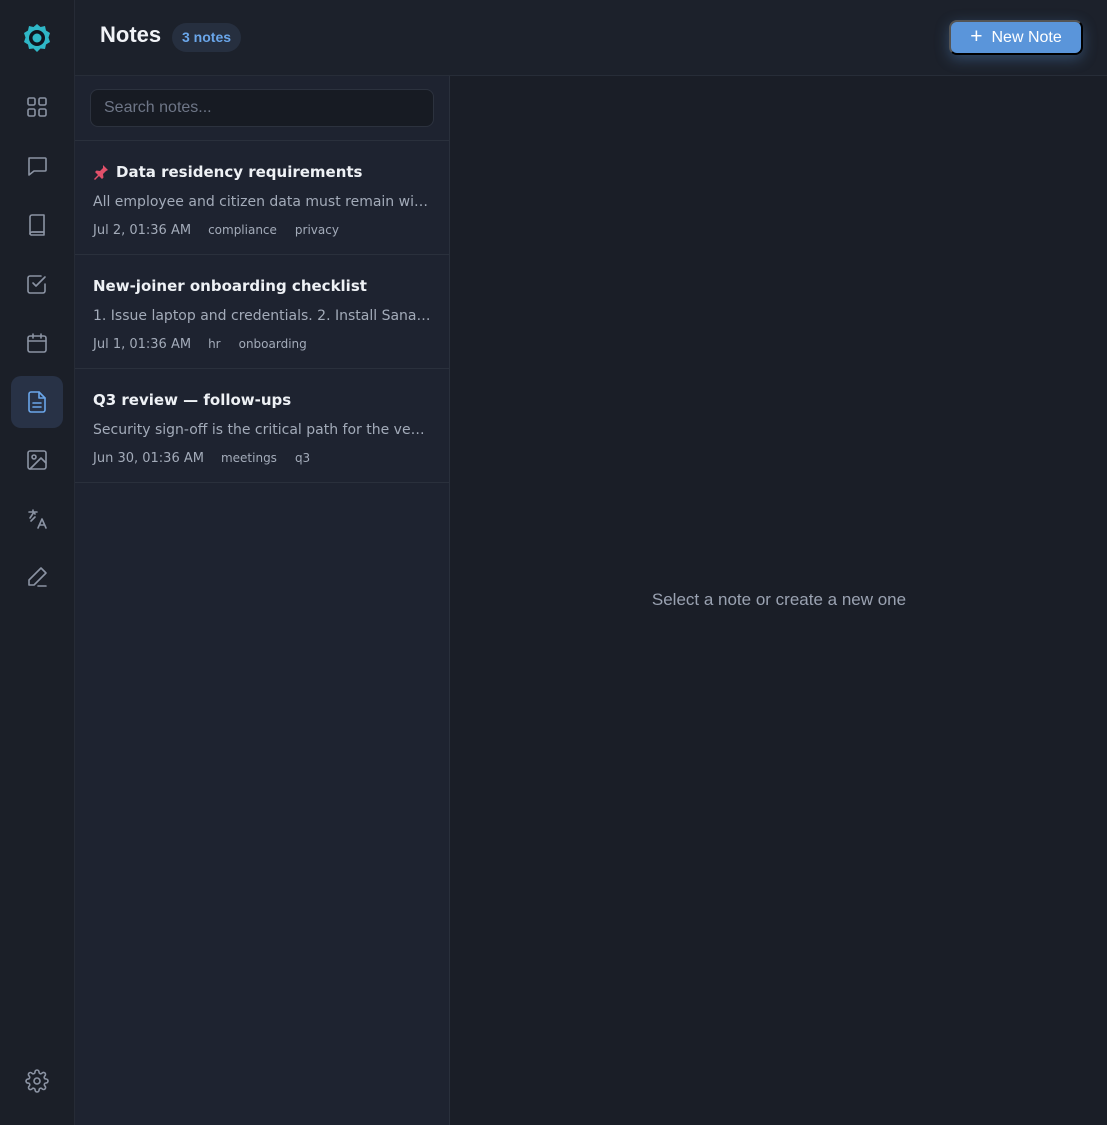  Describe the element at coordinates (242, 230) in the screenshot. I see `note-tag: compliance` at that location.